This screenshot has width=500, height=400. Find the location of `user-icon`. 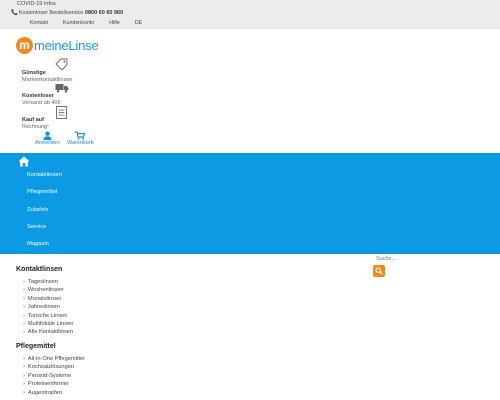

user-icon is located at coordinates (47, 135).